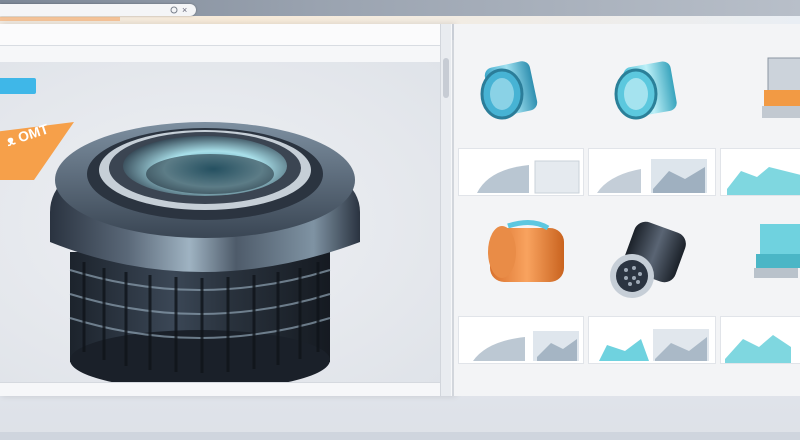 This screenshot has height=440, width=800. What do you see at coordinates (220, 54) in the screenshot?
I see `secondary-toolbar` at bounding box center [220, 54].